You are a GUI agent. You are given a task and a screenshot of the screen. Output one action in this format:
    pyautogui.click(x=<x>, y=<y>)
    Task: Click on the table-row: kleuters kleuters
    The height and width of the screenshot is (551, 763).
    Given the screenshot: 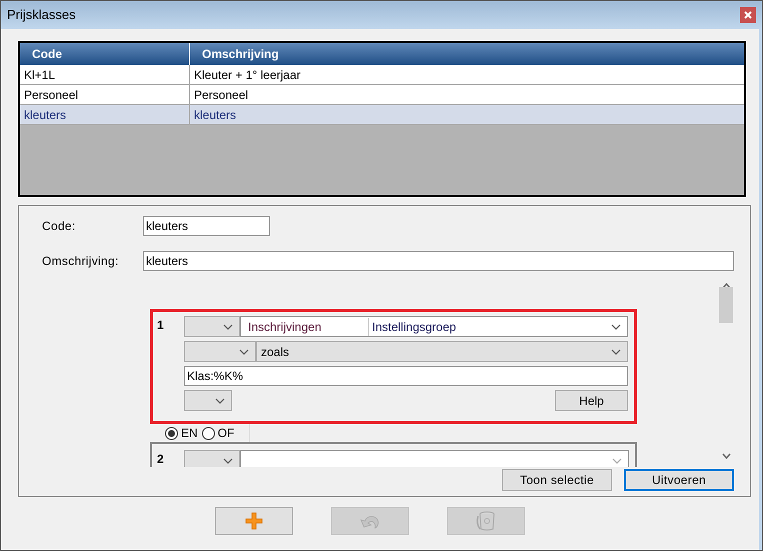 What is the action you would take?
    pyautogui.click(x=382, y=115)
    